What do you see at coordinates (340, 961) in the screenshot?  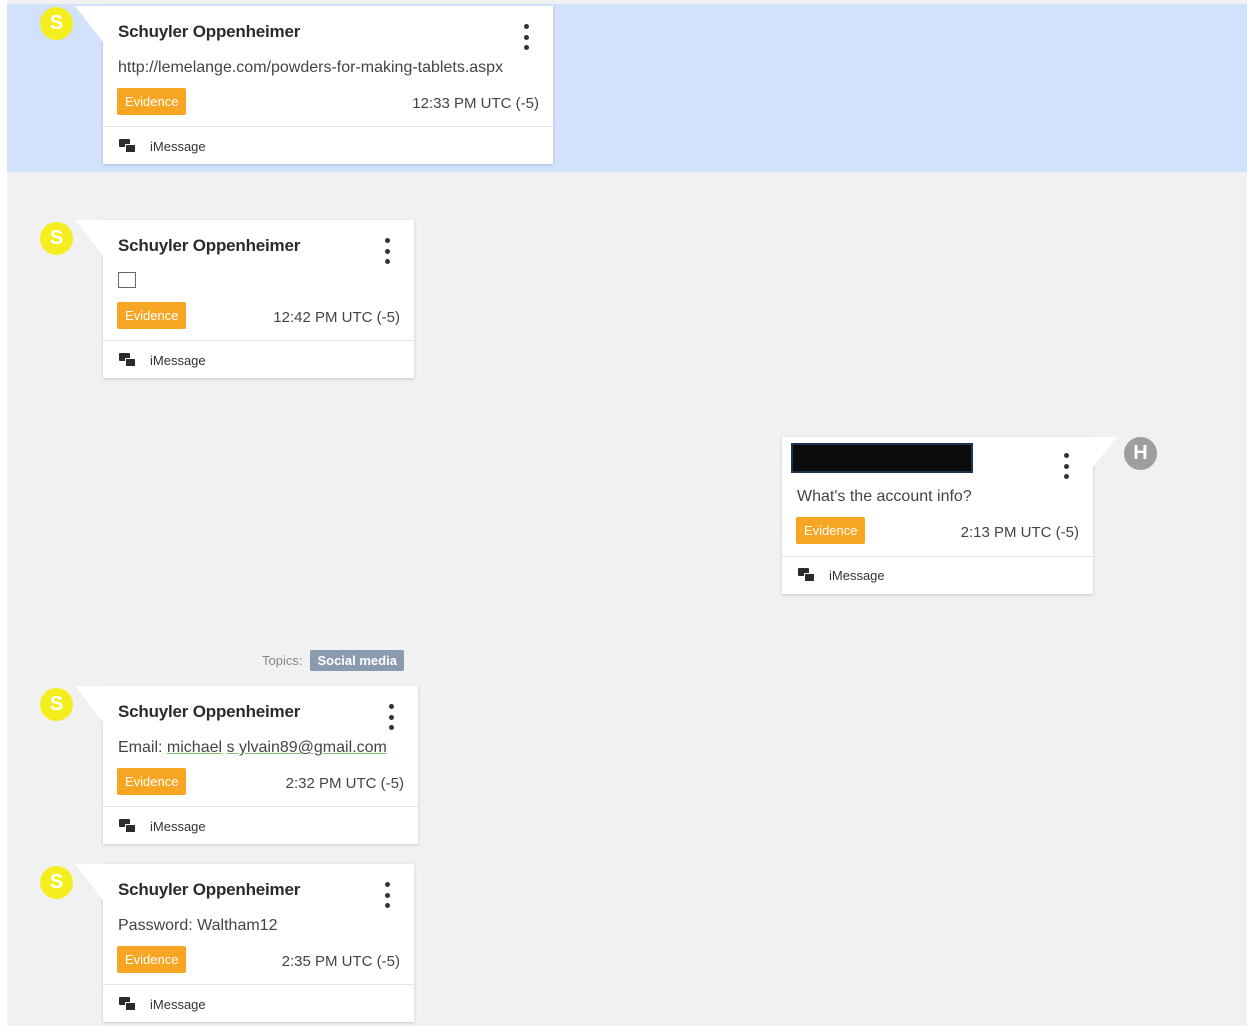 I see `message-timestamp: 2:35 PM UTC (-5)` at bounding box center [340, 961].